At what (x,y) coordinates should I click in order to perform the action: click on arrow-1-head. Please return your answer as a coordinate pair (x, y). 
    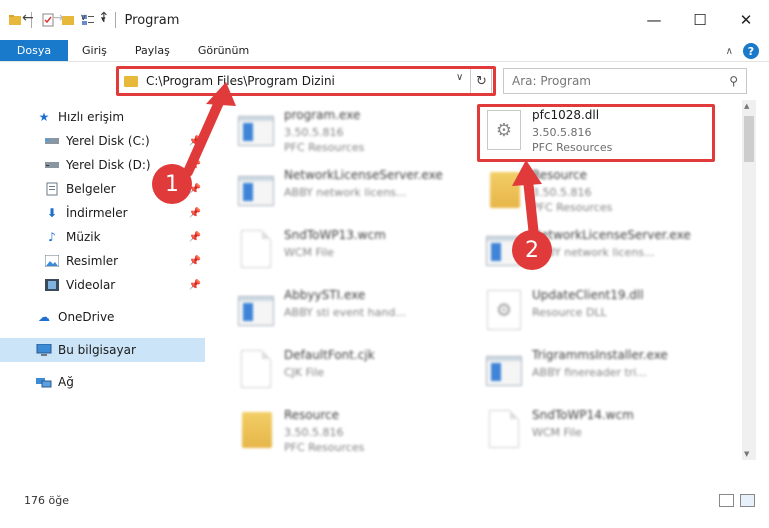
    Looking at the image, I should click on (221, 94).